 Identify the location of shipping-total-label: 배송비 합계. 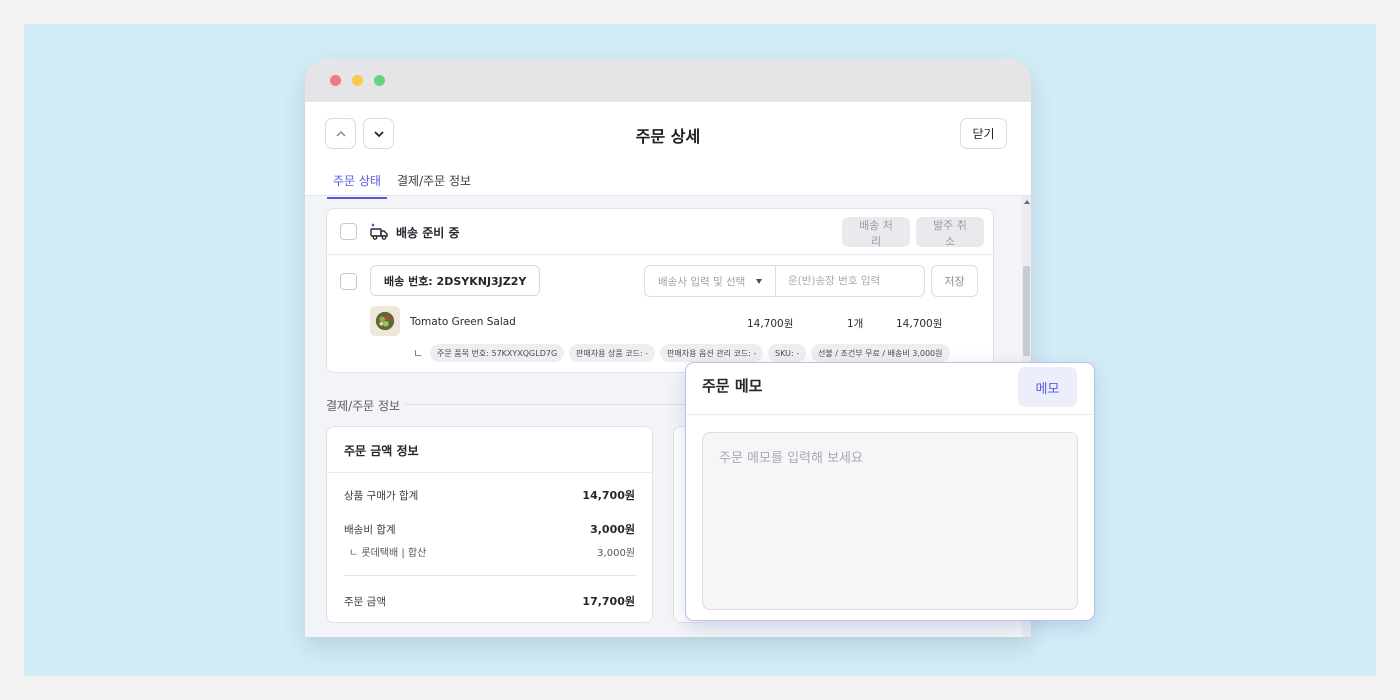
(370, 530).